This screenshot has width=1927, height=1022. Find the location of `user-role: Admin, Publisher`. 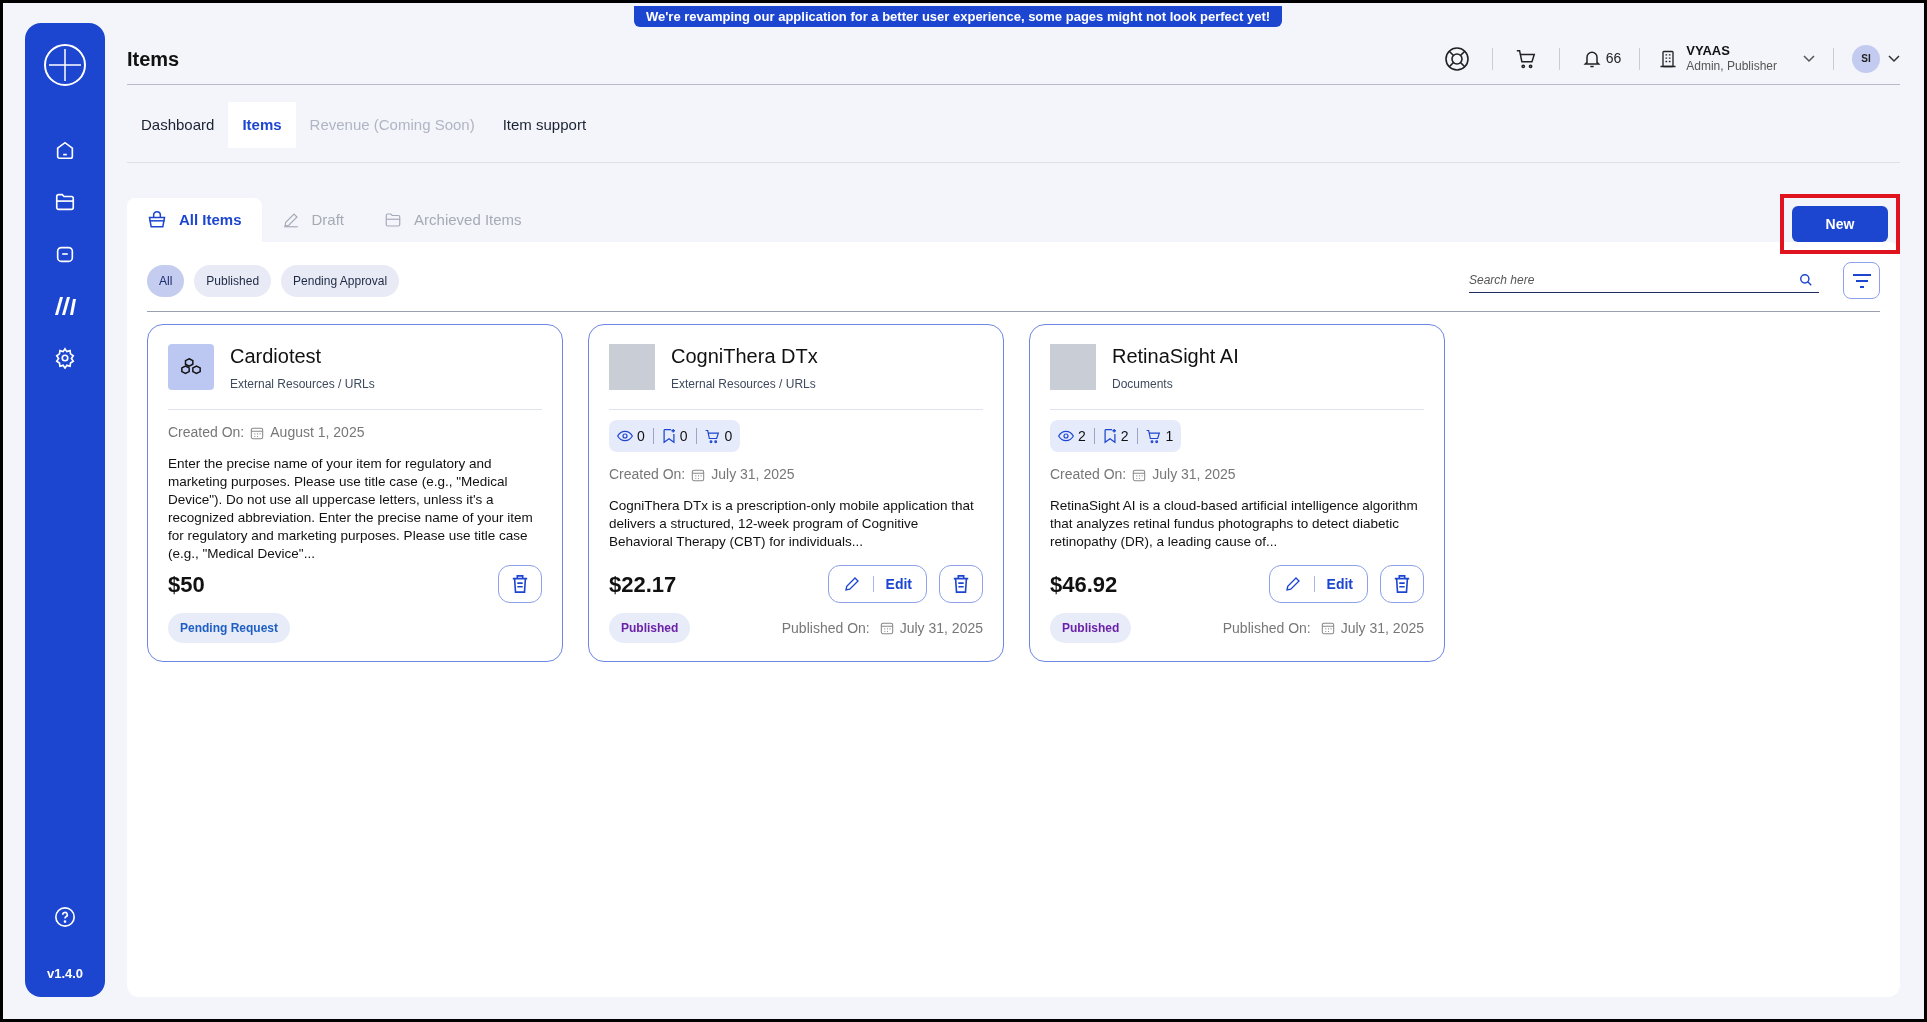

user-role: Admin, Publisher is located at coordinates (1731, 67).